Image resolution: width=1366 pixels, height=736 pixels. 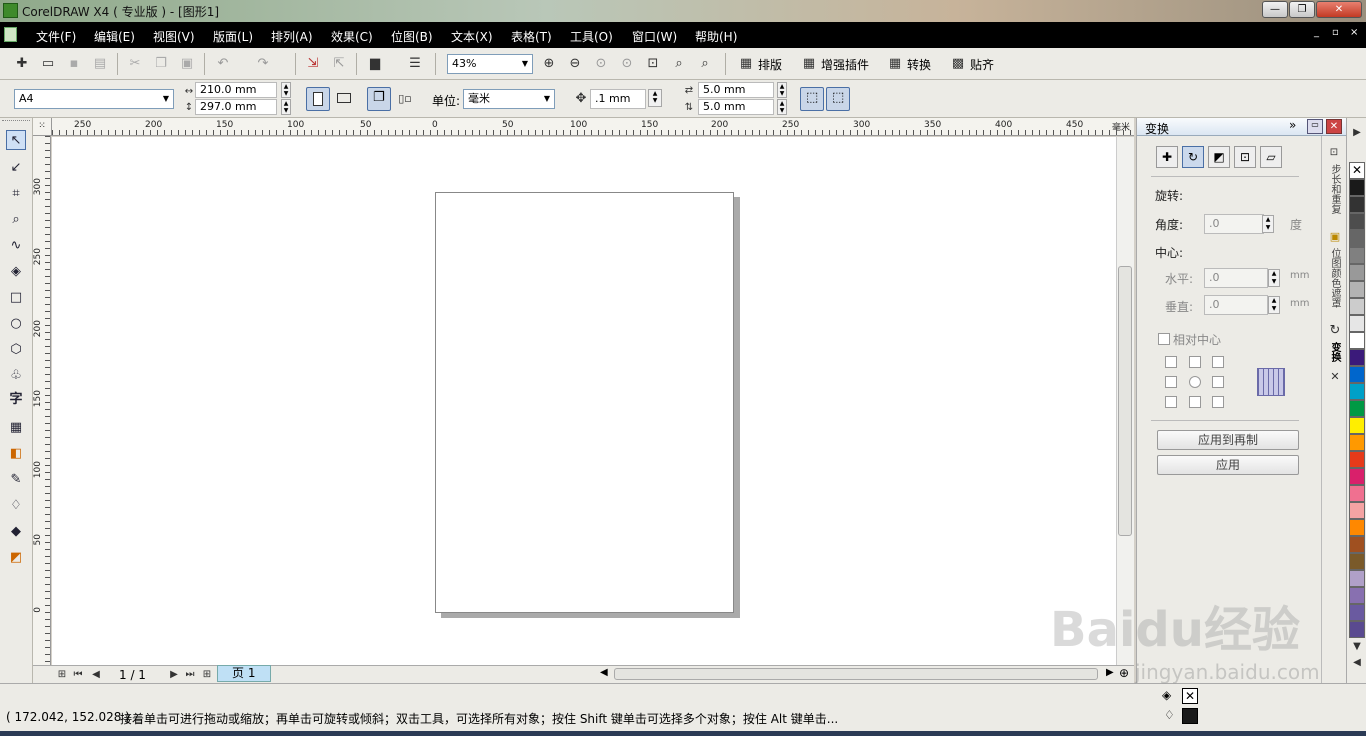 I want to click on ellipse-tool-icon: ○, so click(x=16, y=324).